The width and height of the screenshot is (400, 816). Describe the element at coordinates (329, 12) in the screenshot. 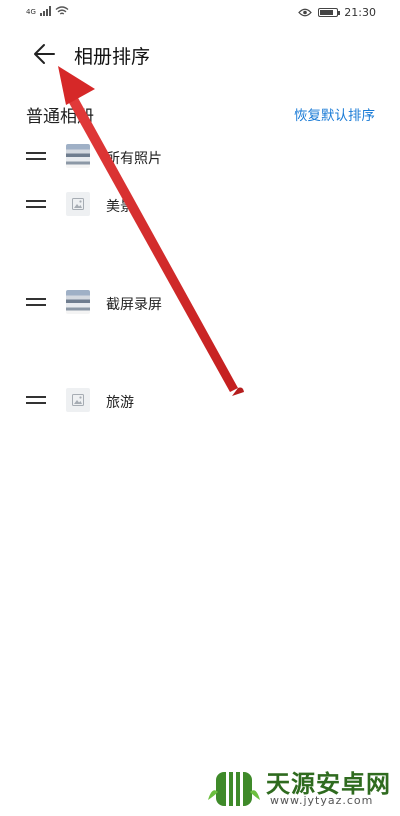

I see `battery-icon` at that location.